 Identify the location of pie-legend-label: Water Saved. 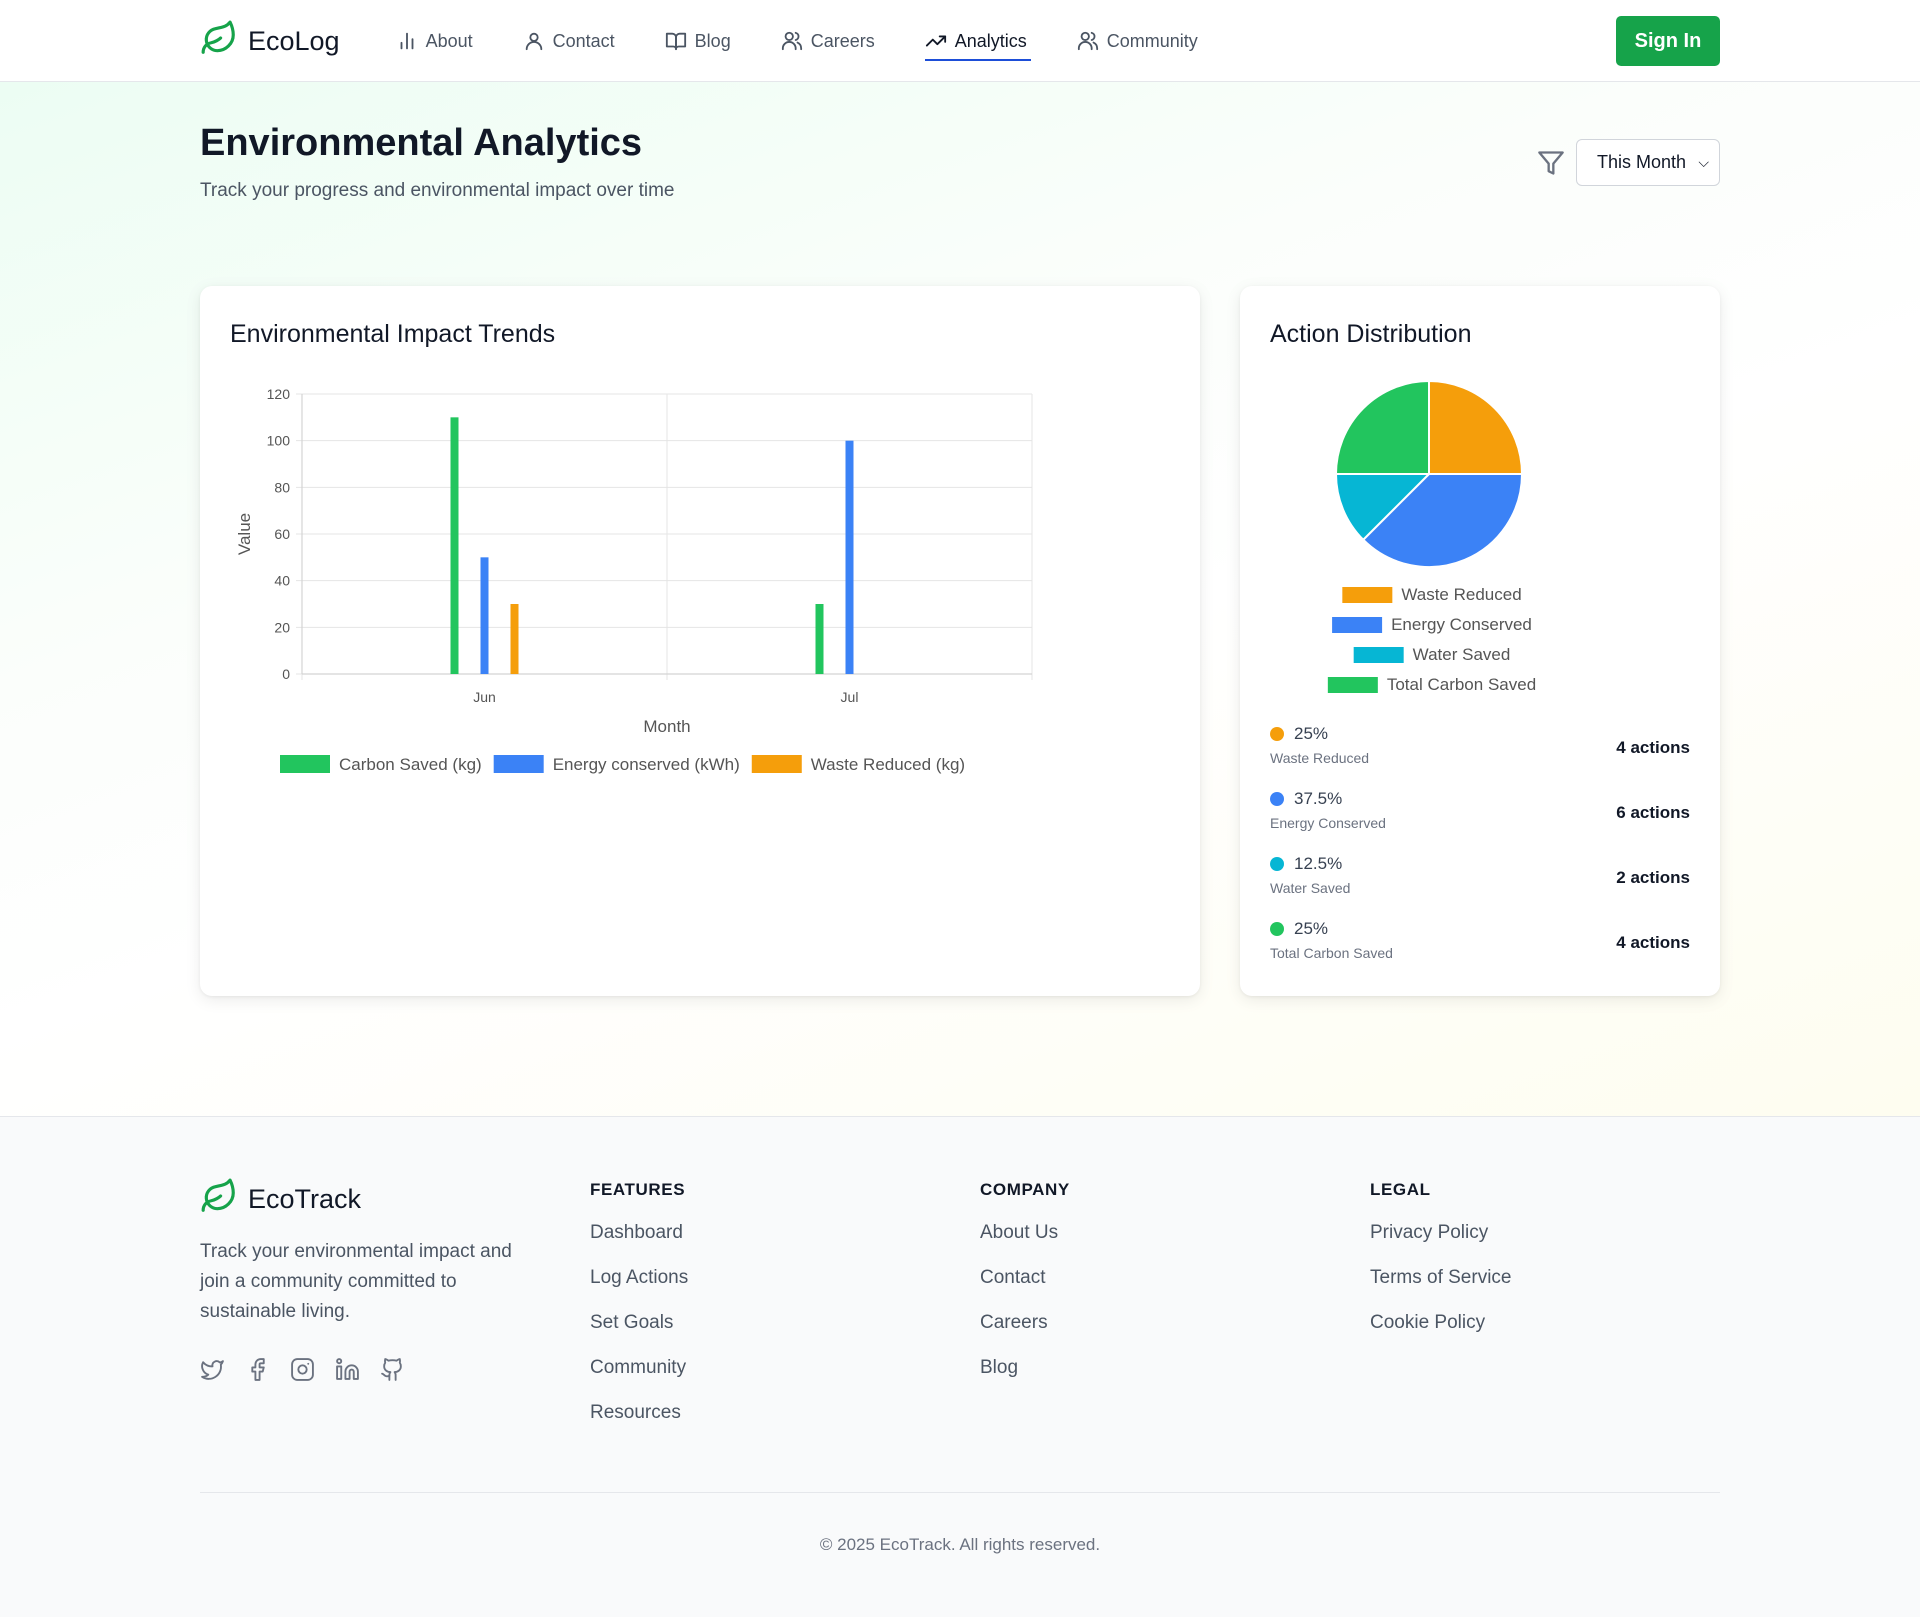
(1462, 654).